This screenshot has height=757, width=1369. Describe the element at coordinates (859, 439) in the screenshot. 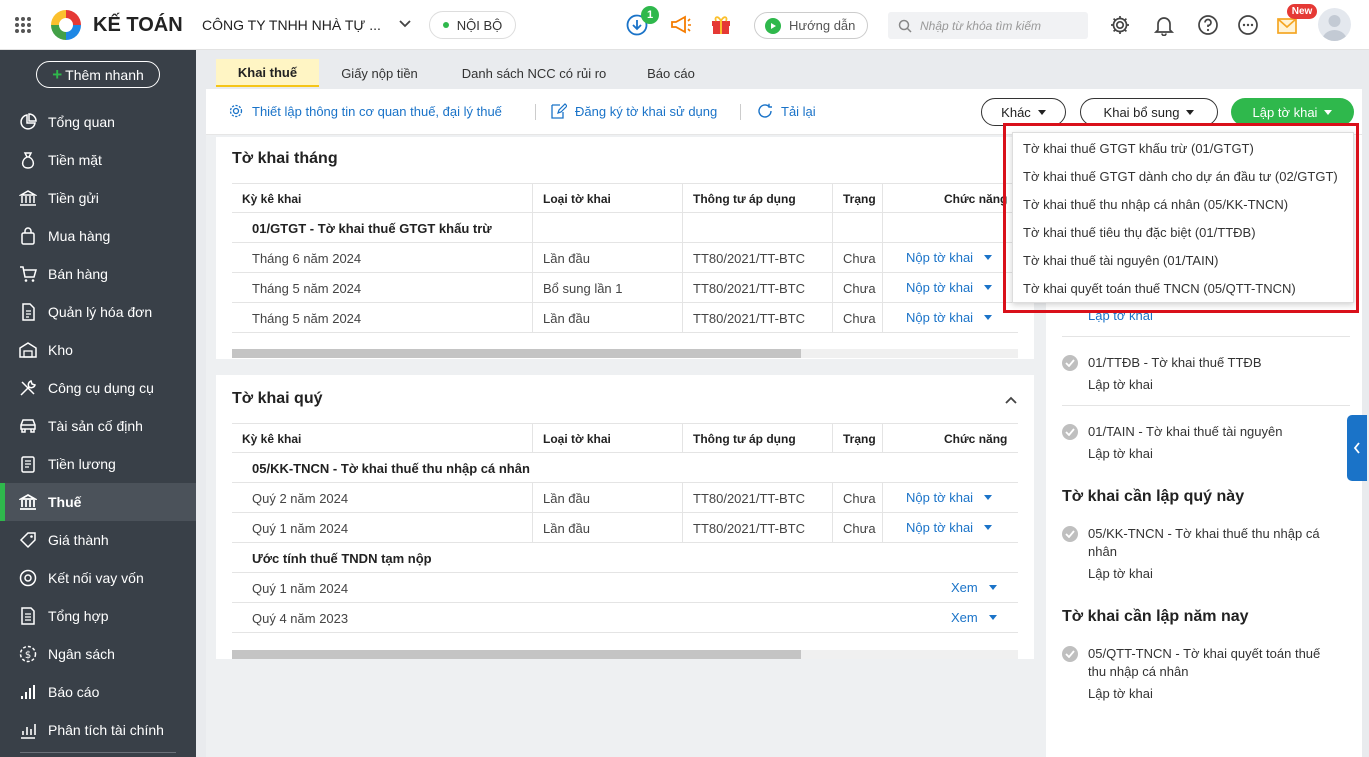

I see `col-status: Trạng` at that location.